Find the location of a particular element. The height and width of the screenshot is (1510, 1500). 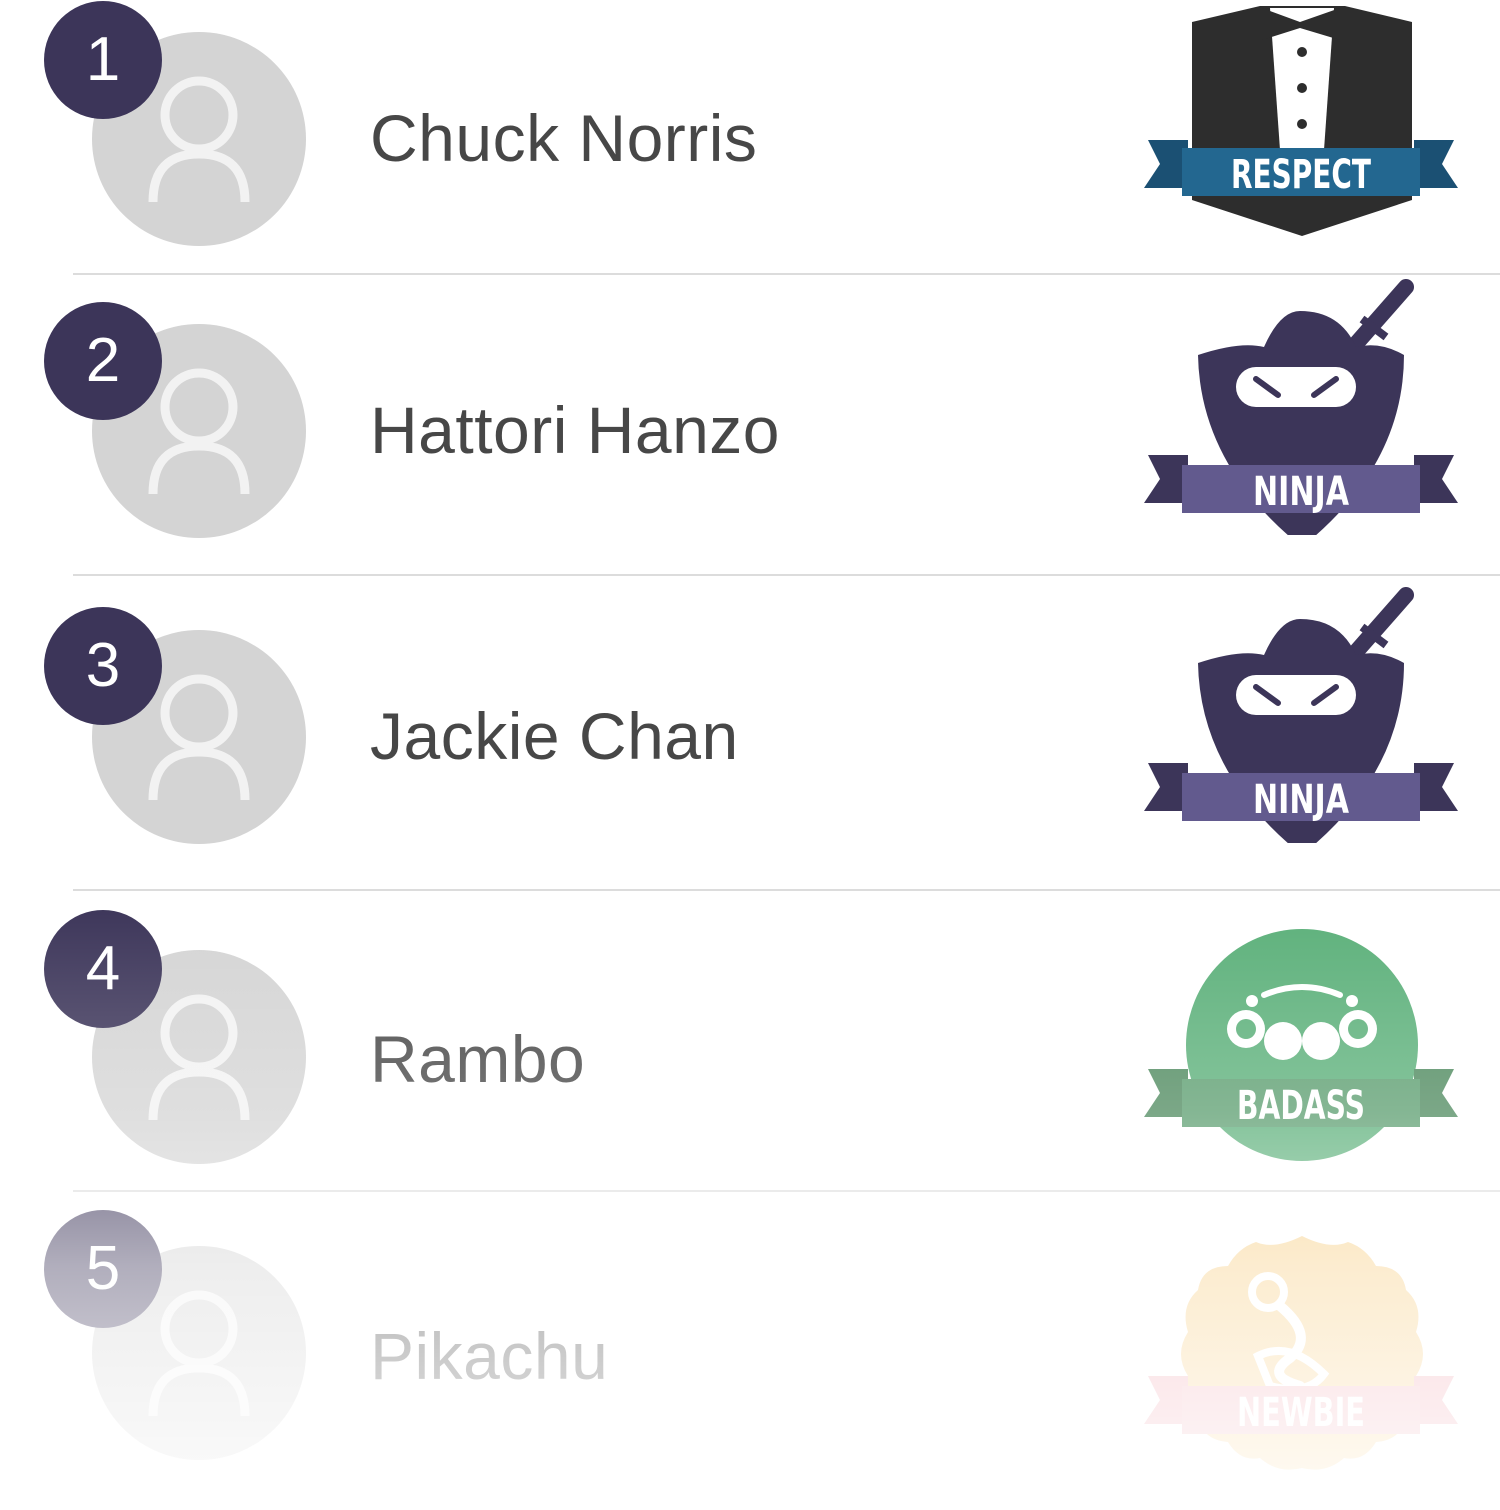

player-name: Rambo is located at coordinates (478, 1059).